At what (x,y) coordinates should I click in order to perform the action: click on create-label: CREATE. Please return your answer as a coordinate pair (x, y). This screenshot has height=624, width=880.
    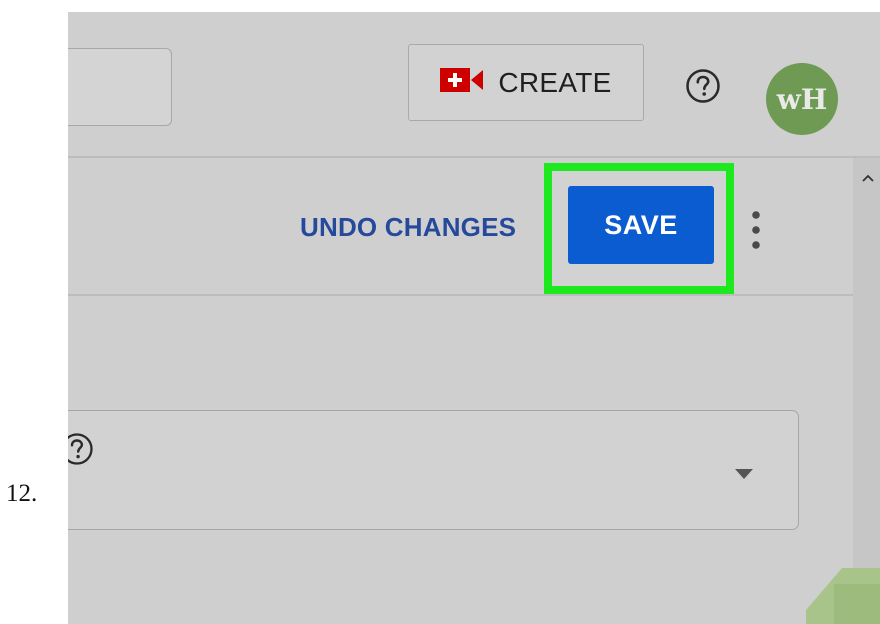
    Looking at the image, I should click on (555, 82).